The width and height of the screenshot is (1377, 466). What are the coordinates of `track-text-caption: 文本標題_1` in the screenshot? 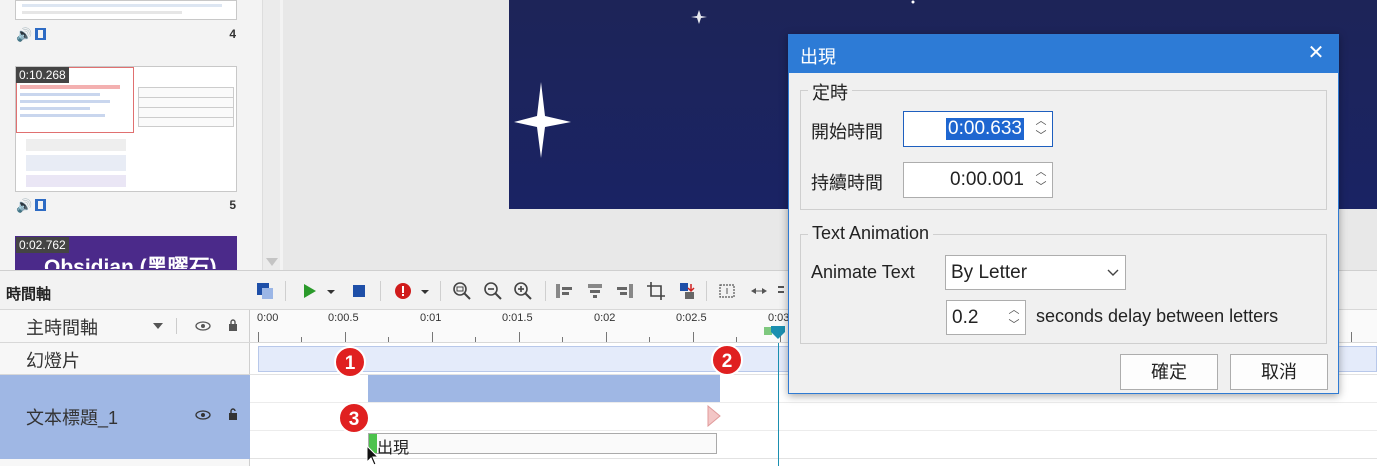 It's located at (125, 417).